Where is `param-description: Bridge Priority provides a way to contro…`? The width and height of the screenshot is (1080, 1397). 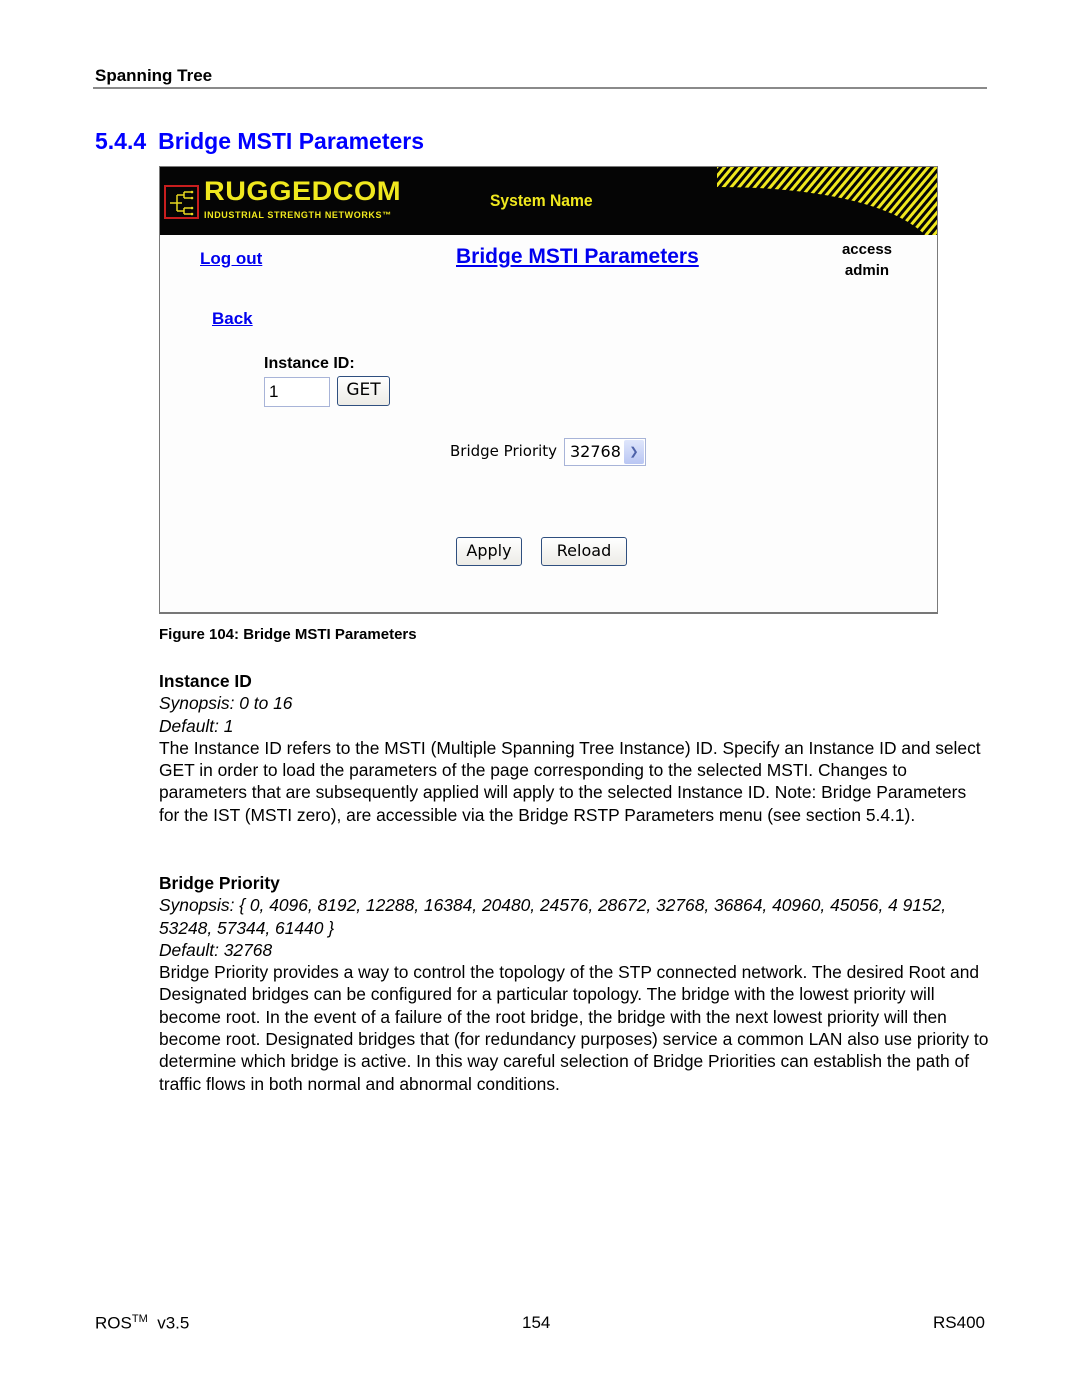 param-description: Bridge Priority provides a way to contro… is located at coordinates (574, 1028).